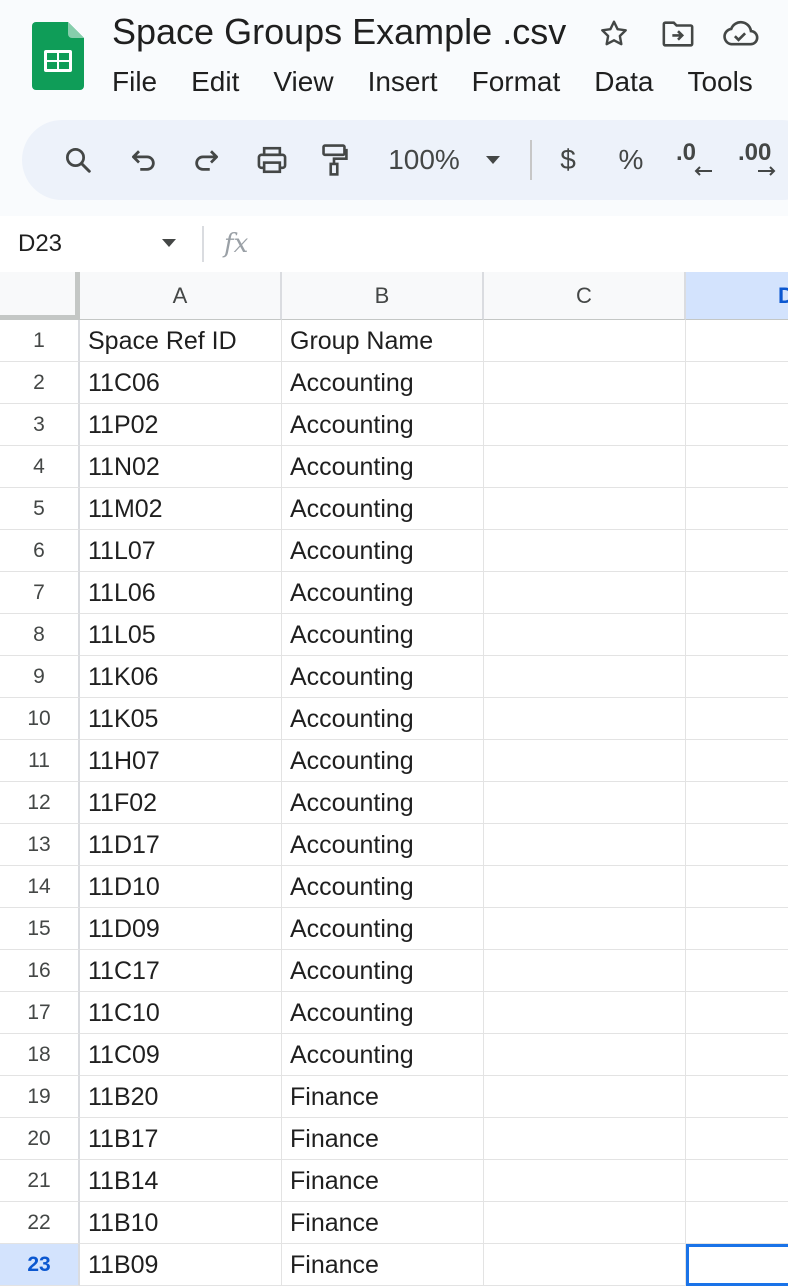 This screenshot has height=1288, width=788. Describe the element at coordinates (40, 1139) in the screenshot. I see `row-header: 20` at that location.